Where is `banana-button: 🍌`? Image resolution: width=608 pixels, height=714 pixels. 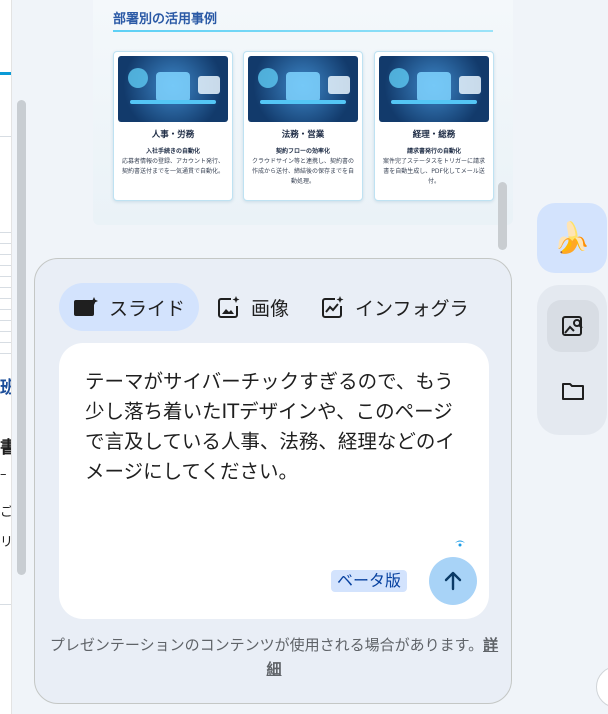
banana-button: 🍌 is located at coordinates (572, 238).